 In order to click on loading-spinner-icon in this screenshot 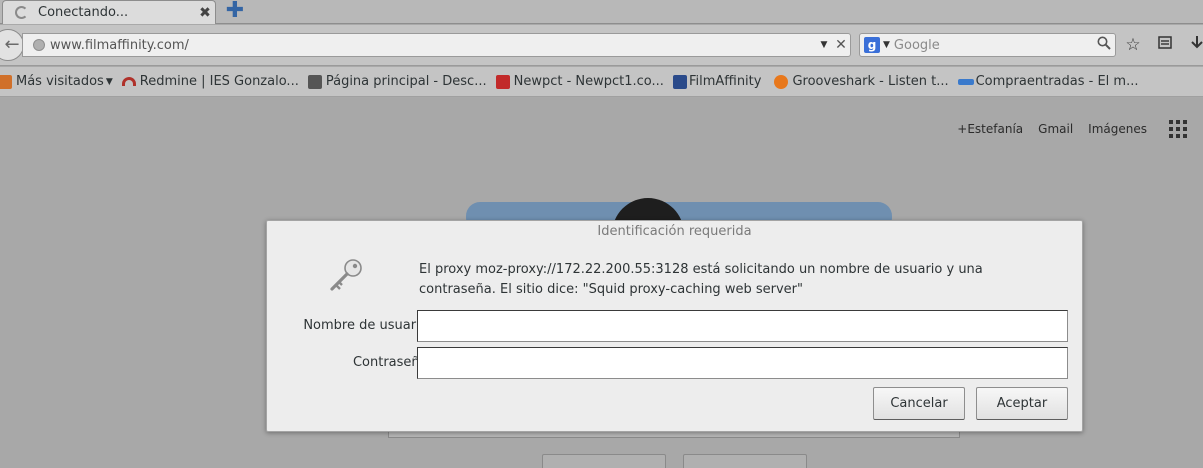, I will do `click(21, 12)`.